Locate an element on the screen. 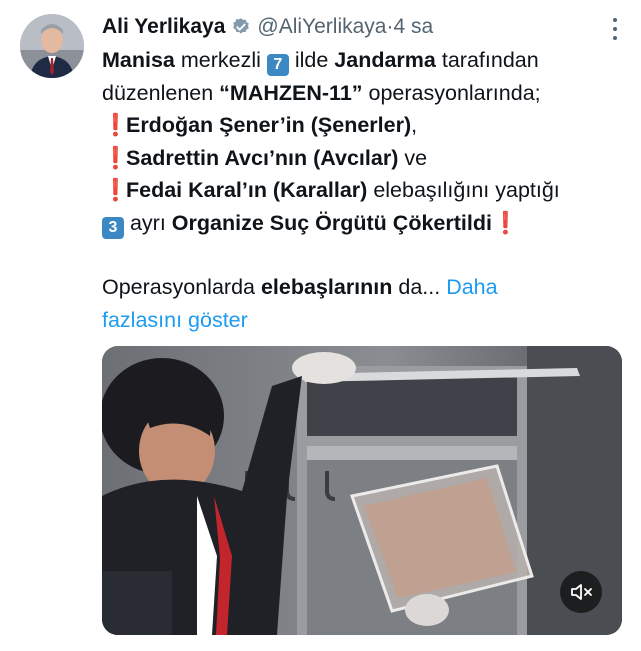 This screenshot has width=641, height=651. timestamp: 4 sa is located at coordinates (413, 27).